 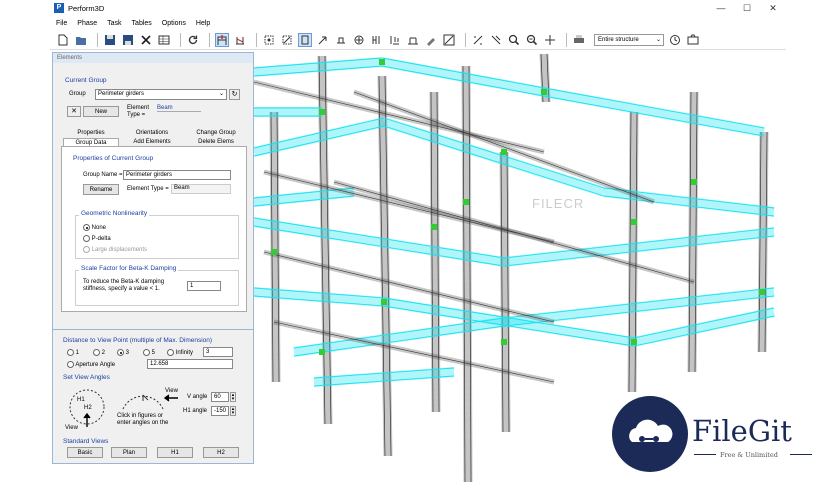 What do you see at coordinates (193, 40) in the screenshot?
I see `refresh-icon` at bounding box center [193, 40].